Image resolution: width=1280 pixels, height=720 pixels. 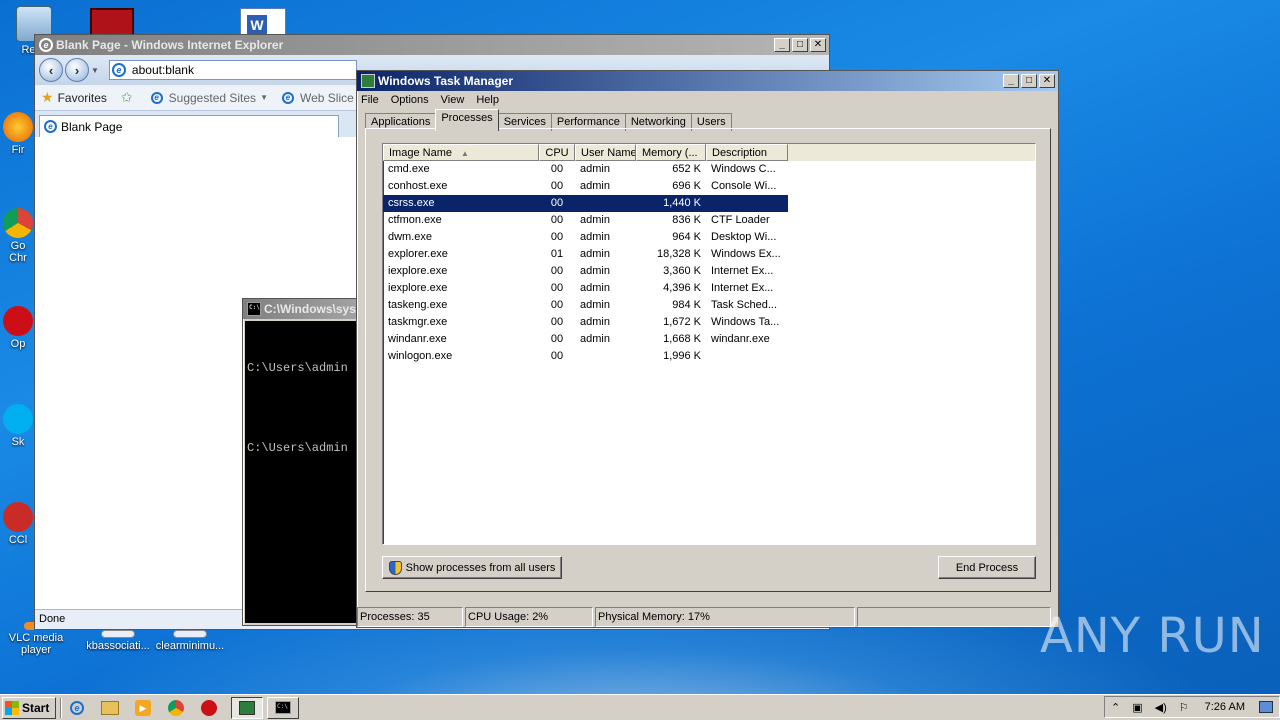 What do you see at coordinates (686, 220) in the screenshot?
I see `process-cell-mem: 836 K` at bounding box center [686, 220].